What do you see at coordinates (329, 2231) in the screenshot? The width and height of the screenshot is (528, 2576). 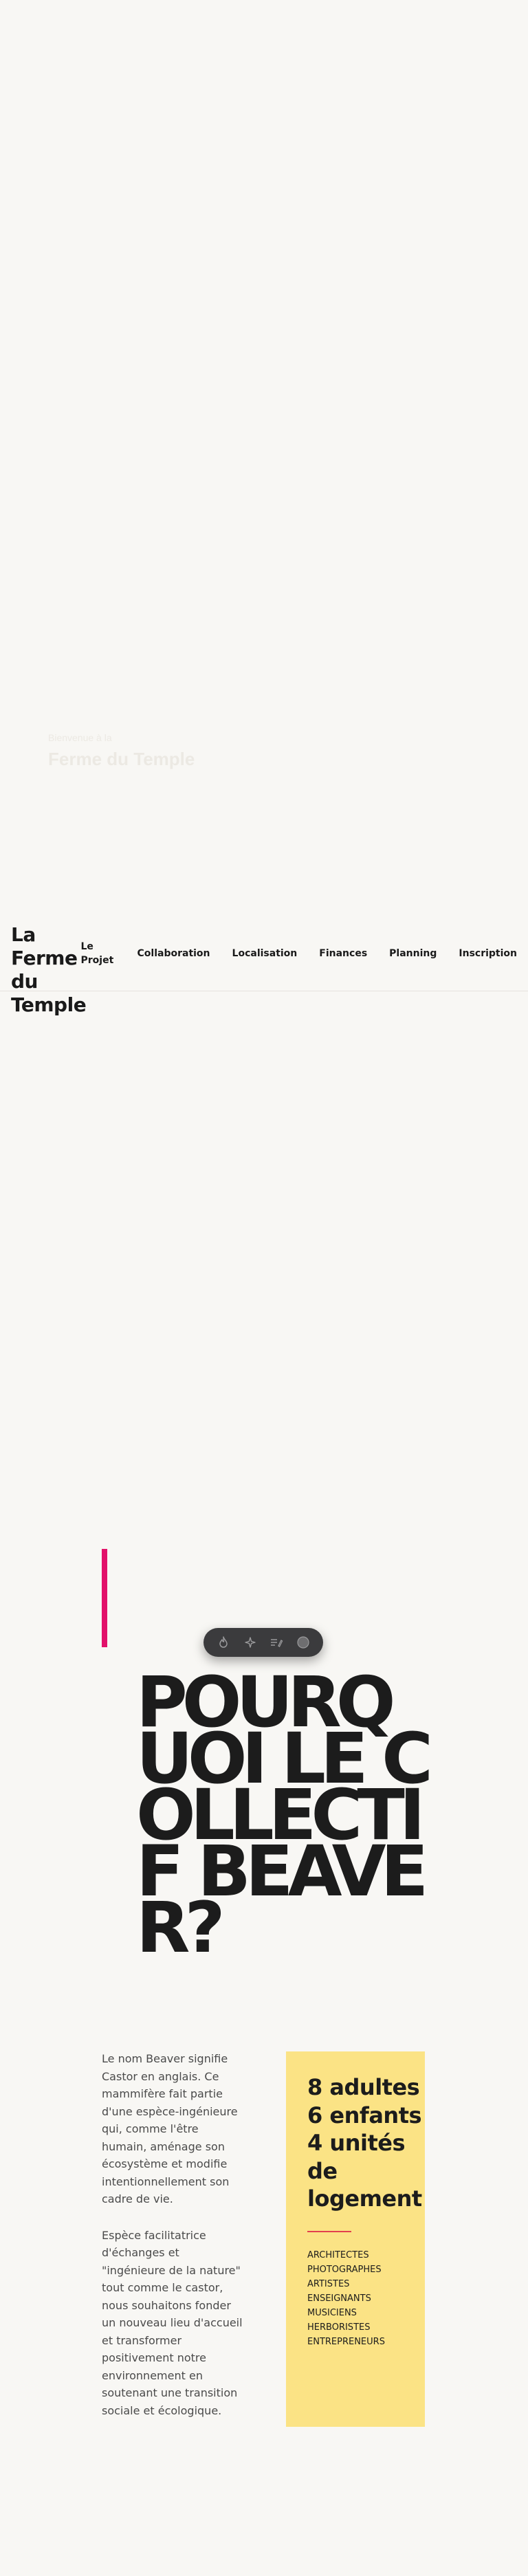 I see `card-divider` at bounding box center [329, 2231].